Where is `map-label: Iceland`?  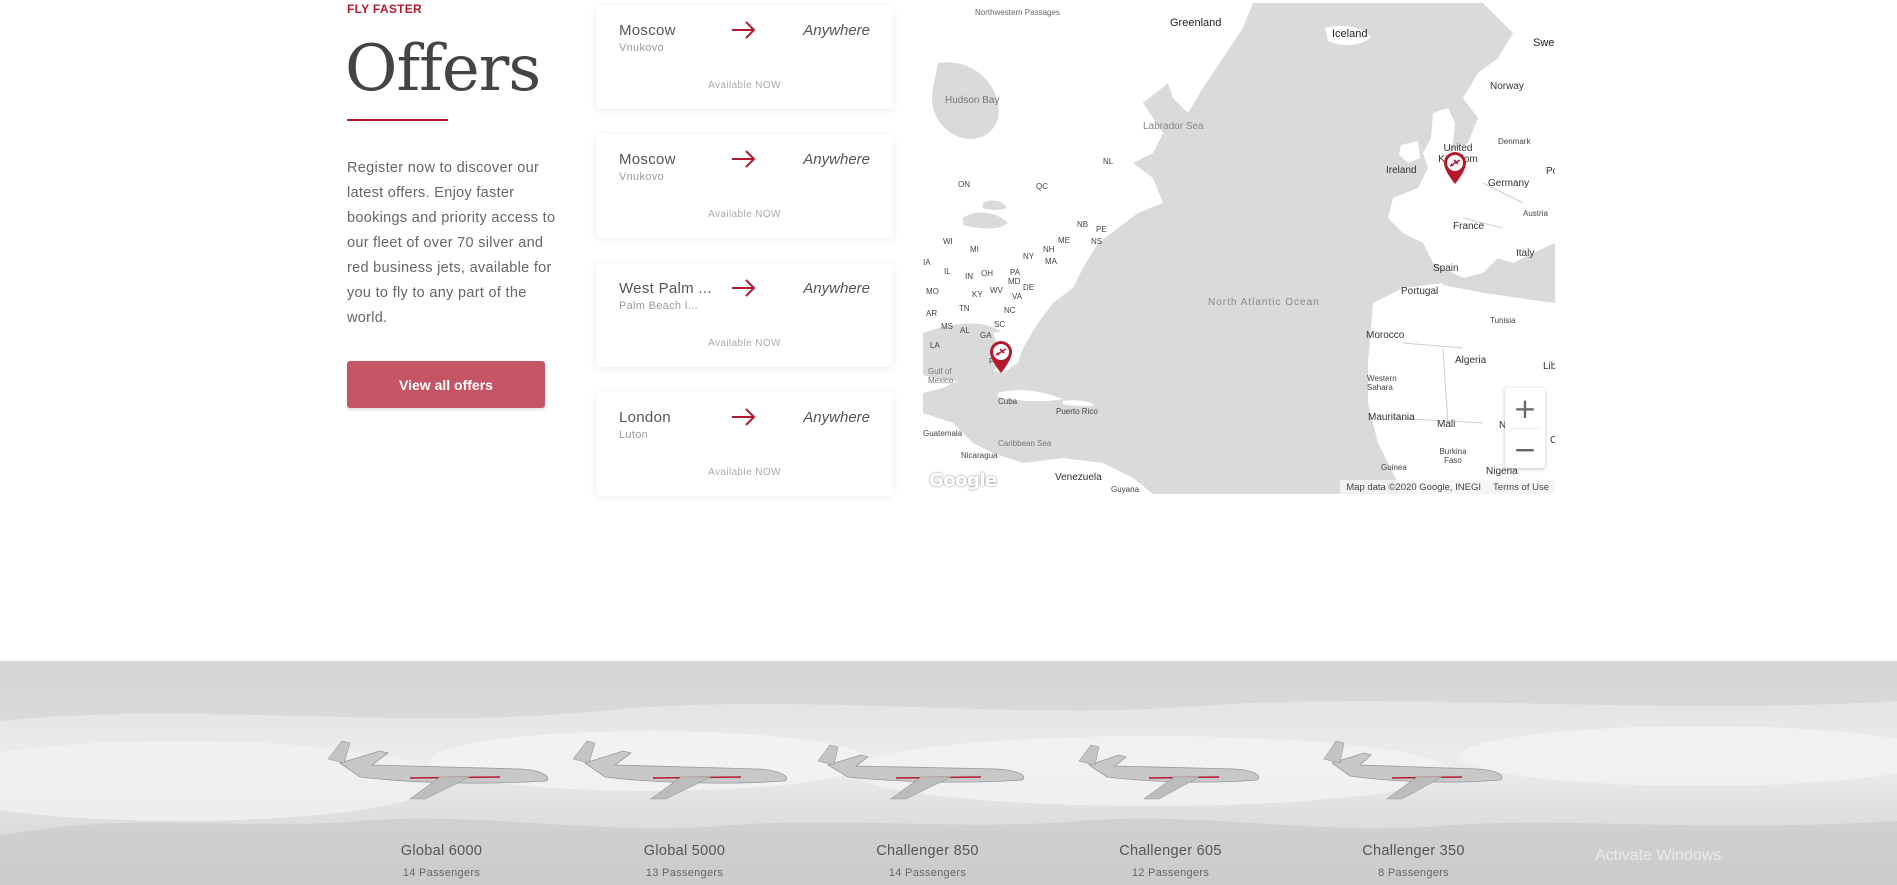
map-label: Iceland is located at coordinates (1350, 34).